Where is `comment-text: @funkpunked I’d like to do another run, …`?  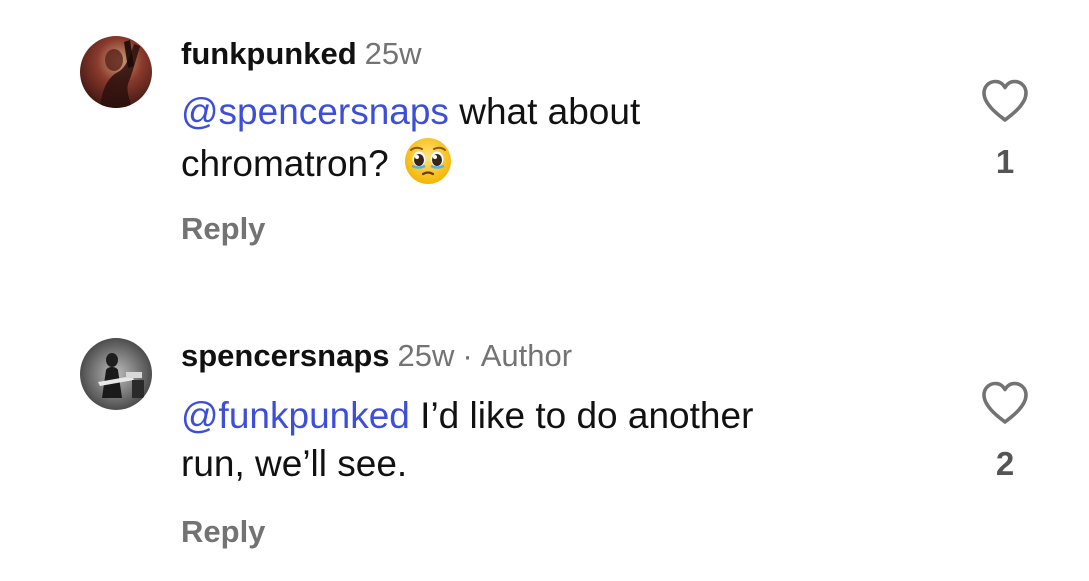
comment-text: @funkpunked I’d like to do another run, … is located at coordinates (541, 440).